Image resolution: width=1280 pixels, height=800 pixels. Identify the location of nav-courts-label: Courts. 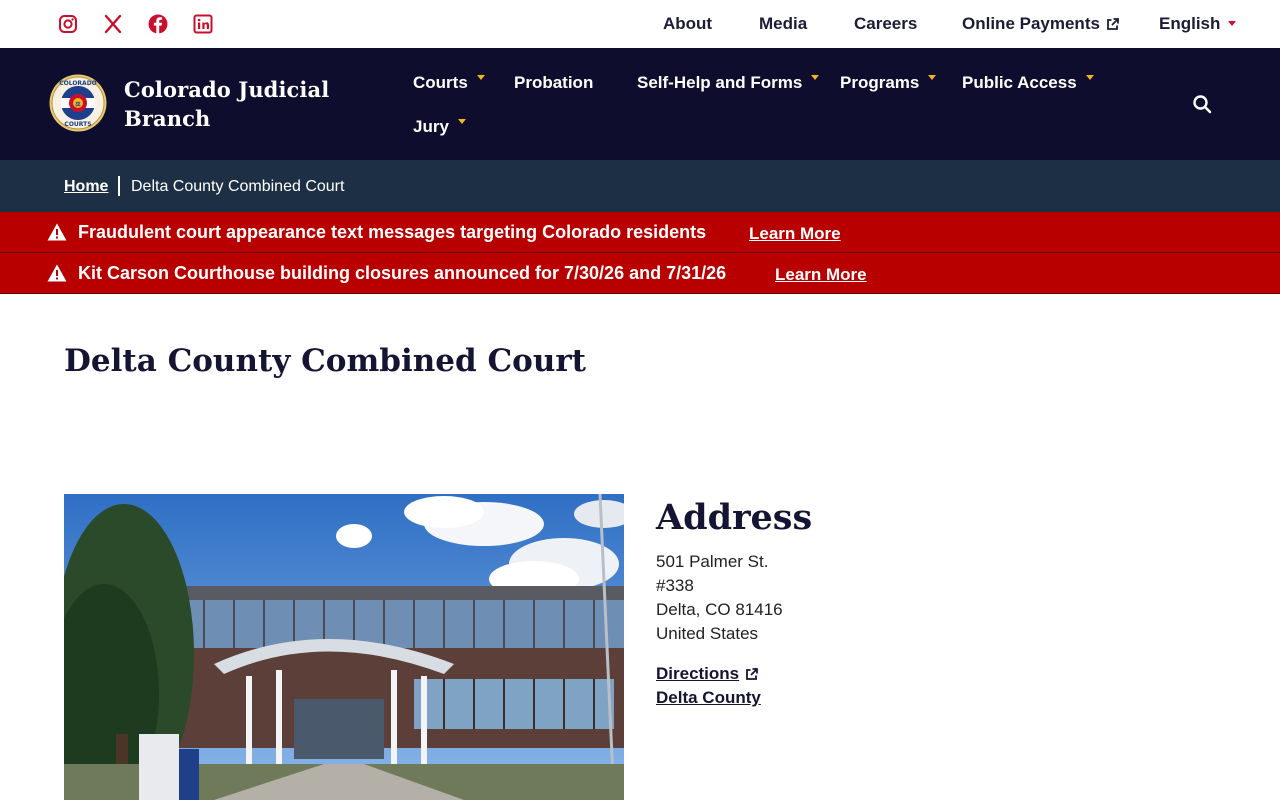
(440, 82).